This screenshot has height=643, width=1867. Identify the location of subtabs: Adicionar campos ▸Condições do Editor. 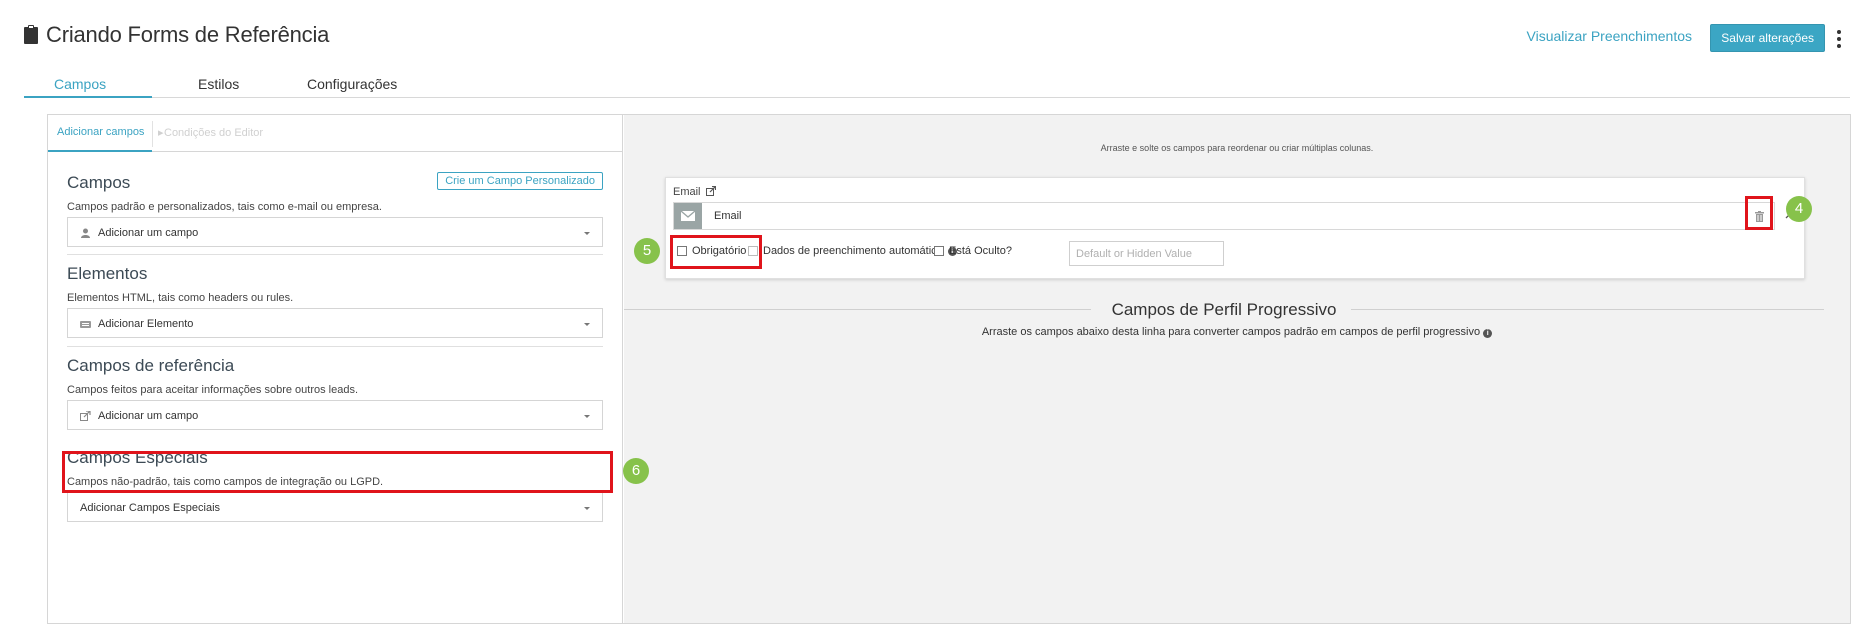
(335, 133).